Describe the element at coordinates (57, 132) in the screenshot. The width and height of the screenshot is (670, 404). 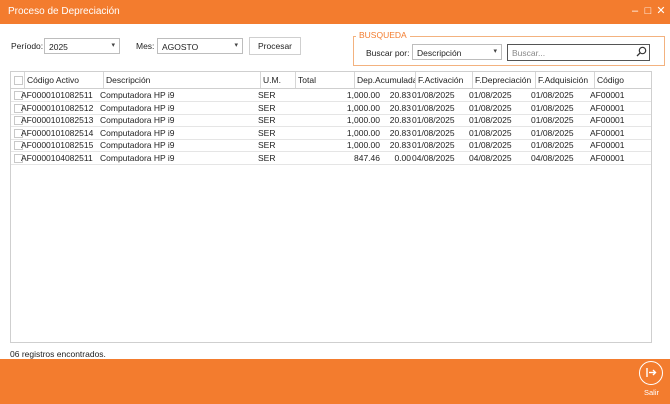
I see `cell-codigo-activo: AF0000101082514` at that location.